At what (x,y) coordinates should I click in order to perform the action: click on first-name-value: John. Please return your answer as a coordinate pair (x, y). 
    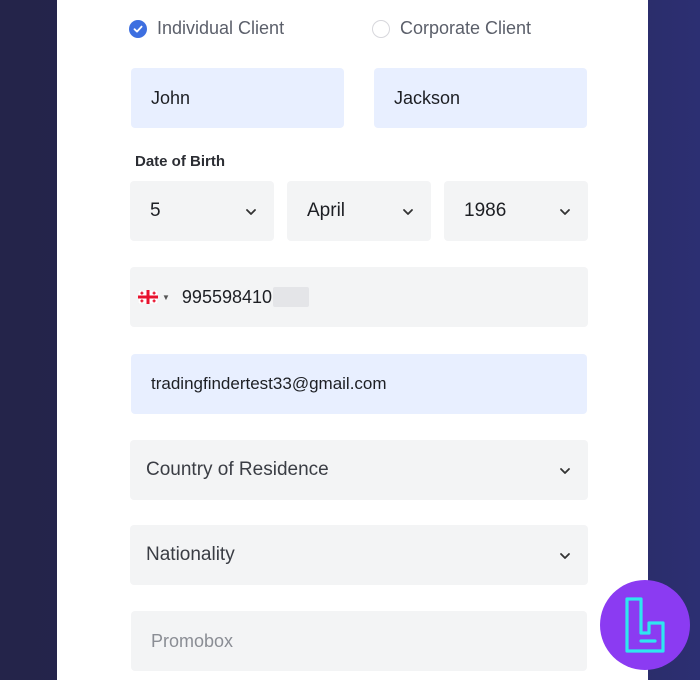
    Looking at the image, I should click on (171, 97).